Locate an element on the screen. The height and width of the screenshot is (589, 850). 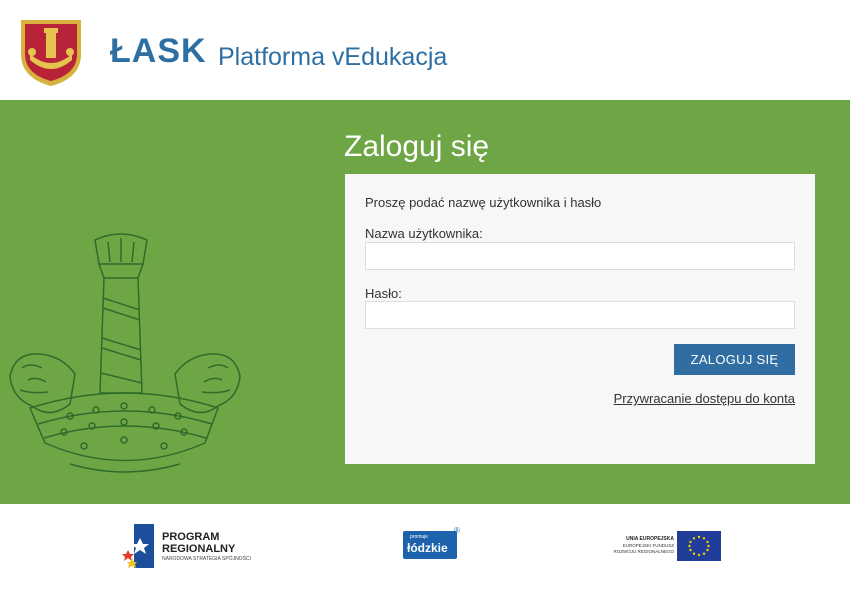
password-input is located at coordinates (580, 315).